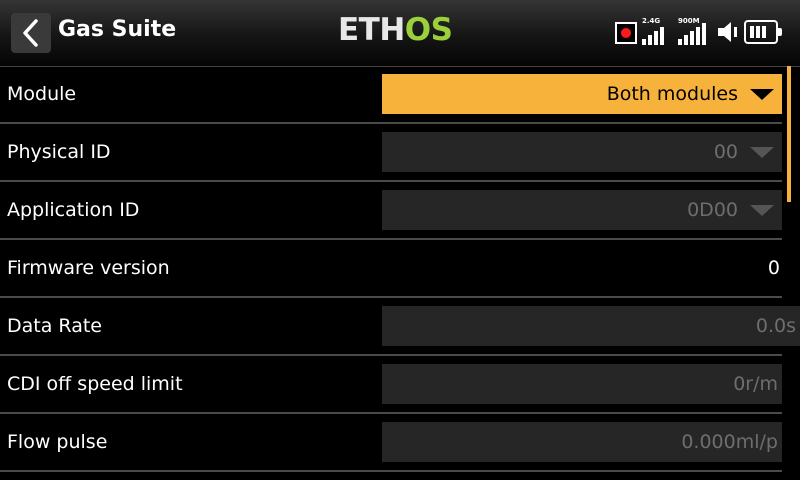  What do you see at coordinates (54, 326) in the screenshot?
I see `data-rate-label: Data Rate` at bounding box center [54, 326].